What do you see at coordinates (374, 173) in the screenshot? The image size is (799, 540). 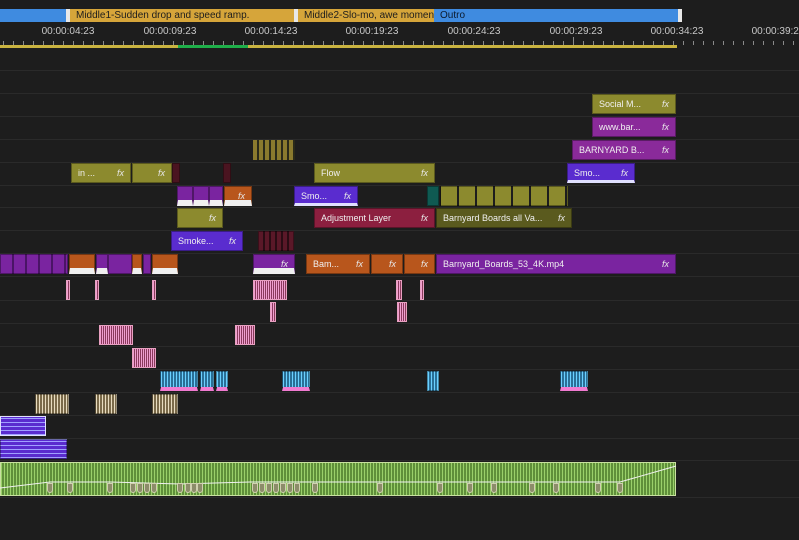 I see `clip-flow: Flow fx` at bounding box center [374, 173].